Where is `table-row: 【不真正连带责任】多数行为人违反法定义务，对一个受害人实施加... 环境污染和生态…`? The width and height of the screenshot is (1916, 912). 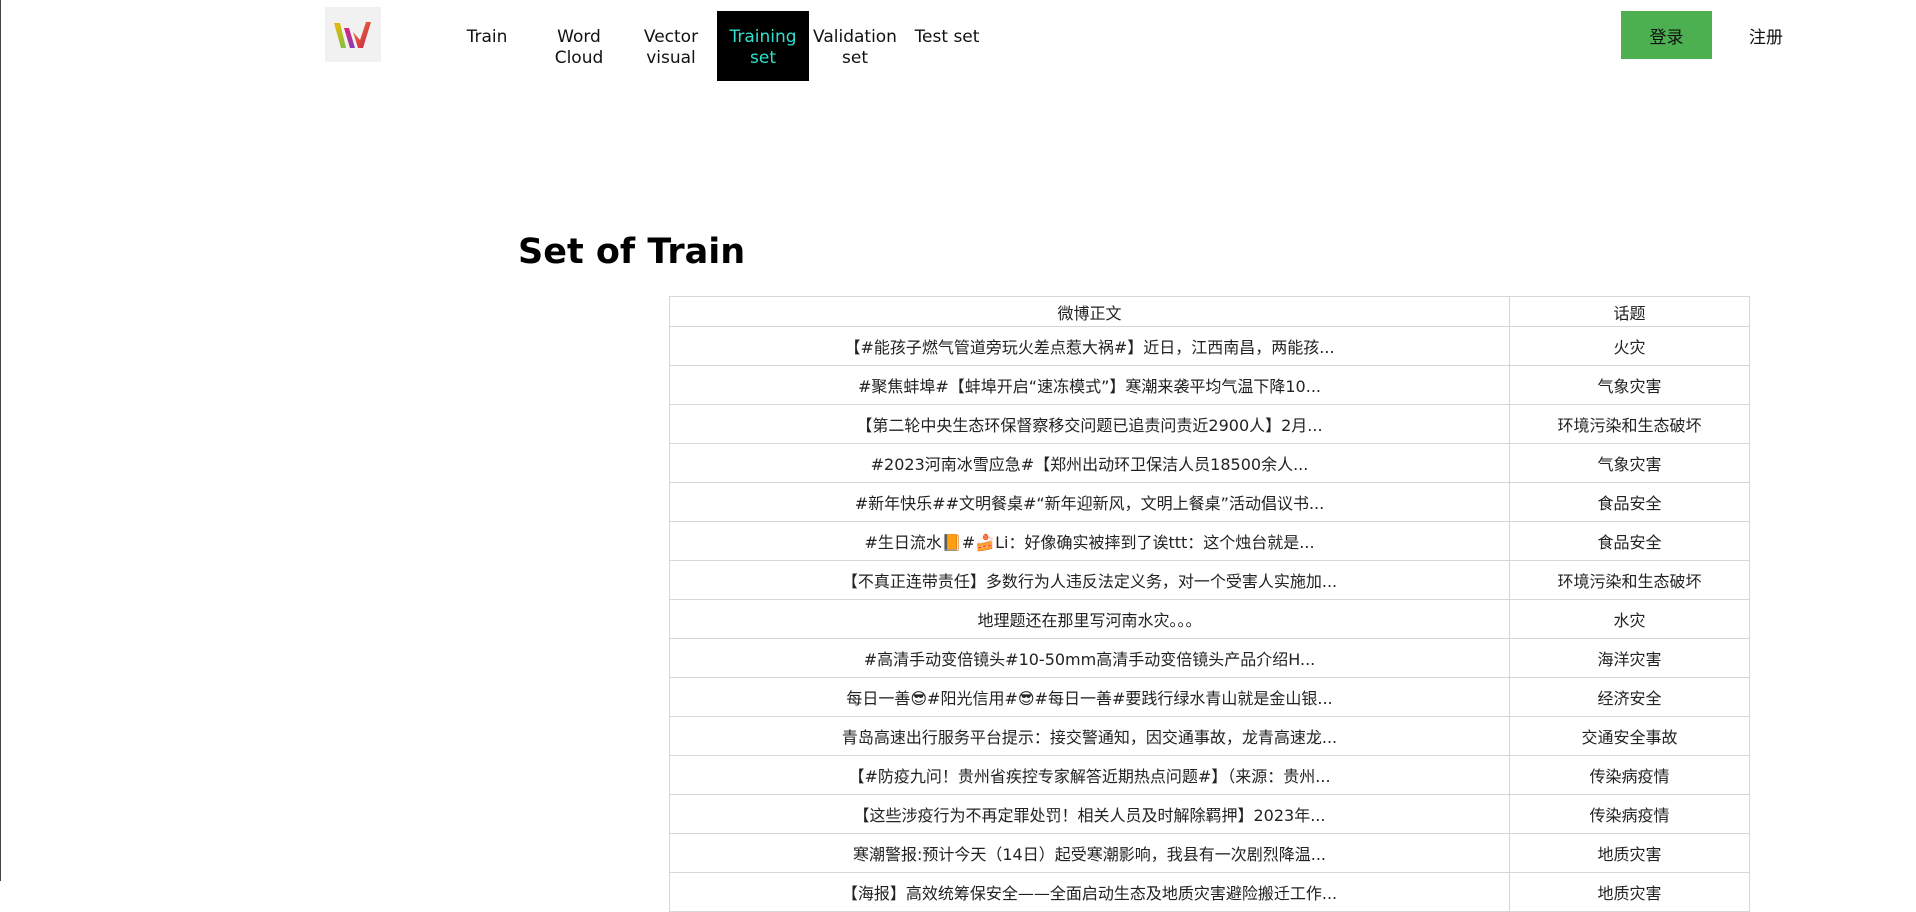 table-row: 【不真正连带责任】多数行为人违反法定义务，对一个受害人实施加... 环境污染和生态… is located at coordinates (1209, 580).